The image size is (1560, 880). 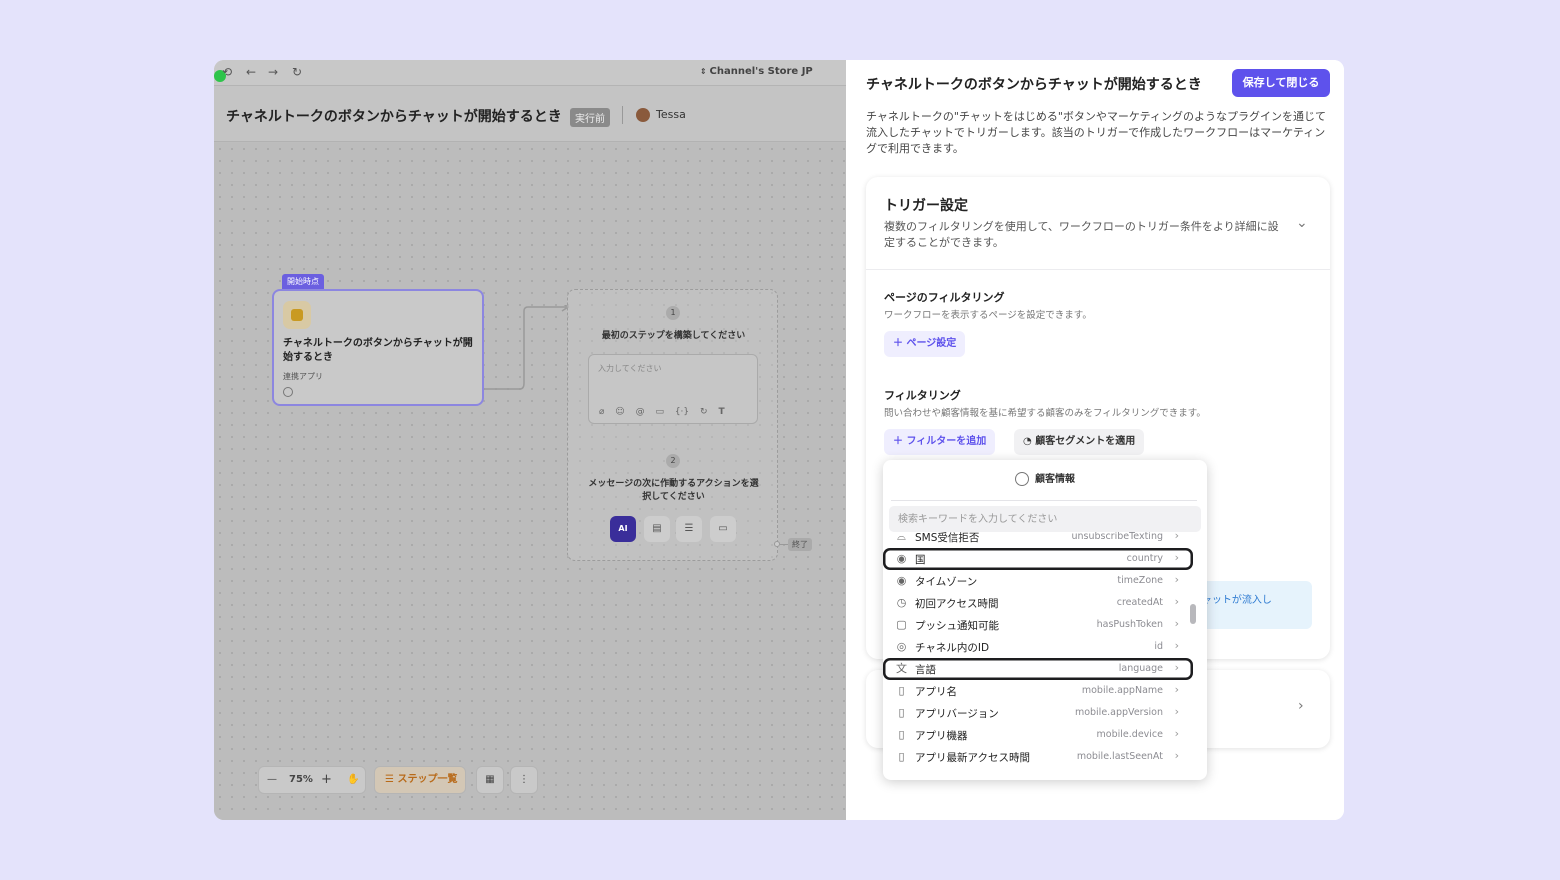 What do you see at coordinates (643, 115) in the screenshot?
I see `avatar` at bounding box center [643, 115].